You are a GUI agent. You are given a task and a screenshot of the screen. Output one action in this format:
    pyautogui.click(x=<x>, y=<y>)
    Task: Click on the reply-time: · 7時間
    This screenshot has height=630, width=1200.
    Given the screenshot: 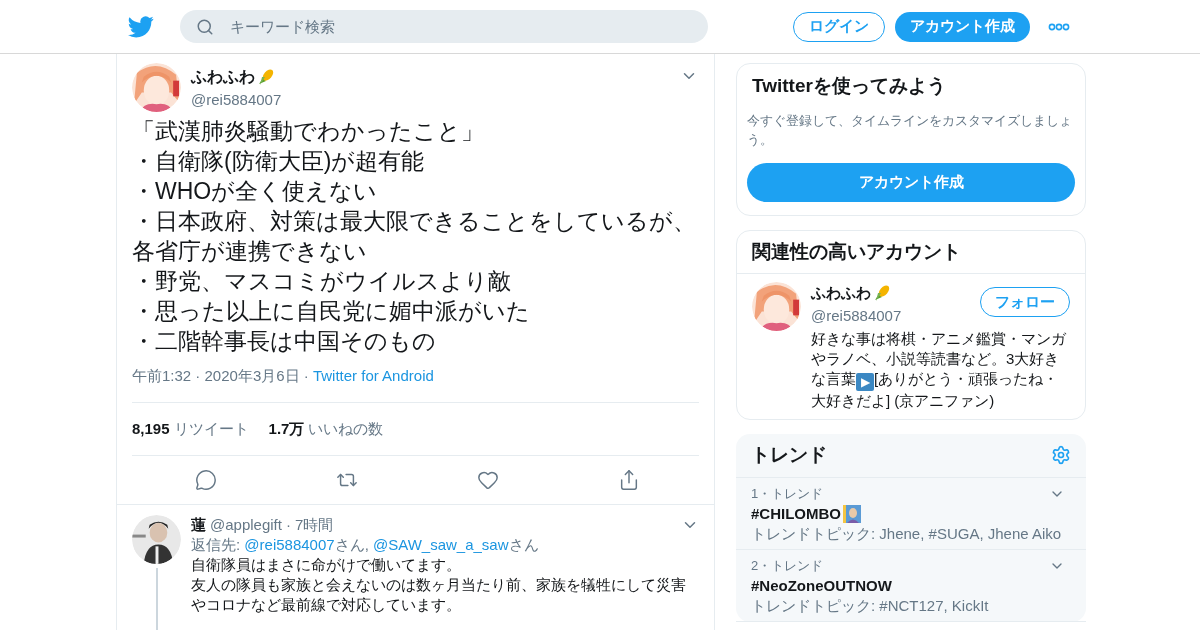 What is the action you would take?
    pyautogui.click(x=309, y=525)
    